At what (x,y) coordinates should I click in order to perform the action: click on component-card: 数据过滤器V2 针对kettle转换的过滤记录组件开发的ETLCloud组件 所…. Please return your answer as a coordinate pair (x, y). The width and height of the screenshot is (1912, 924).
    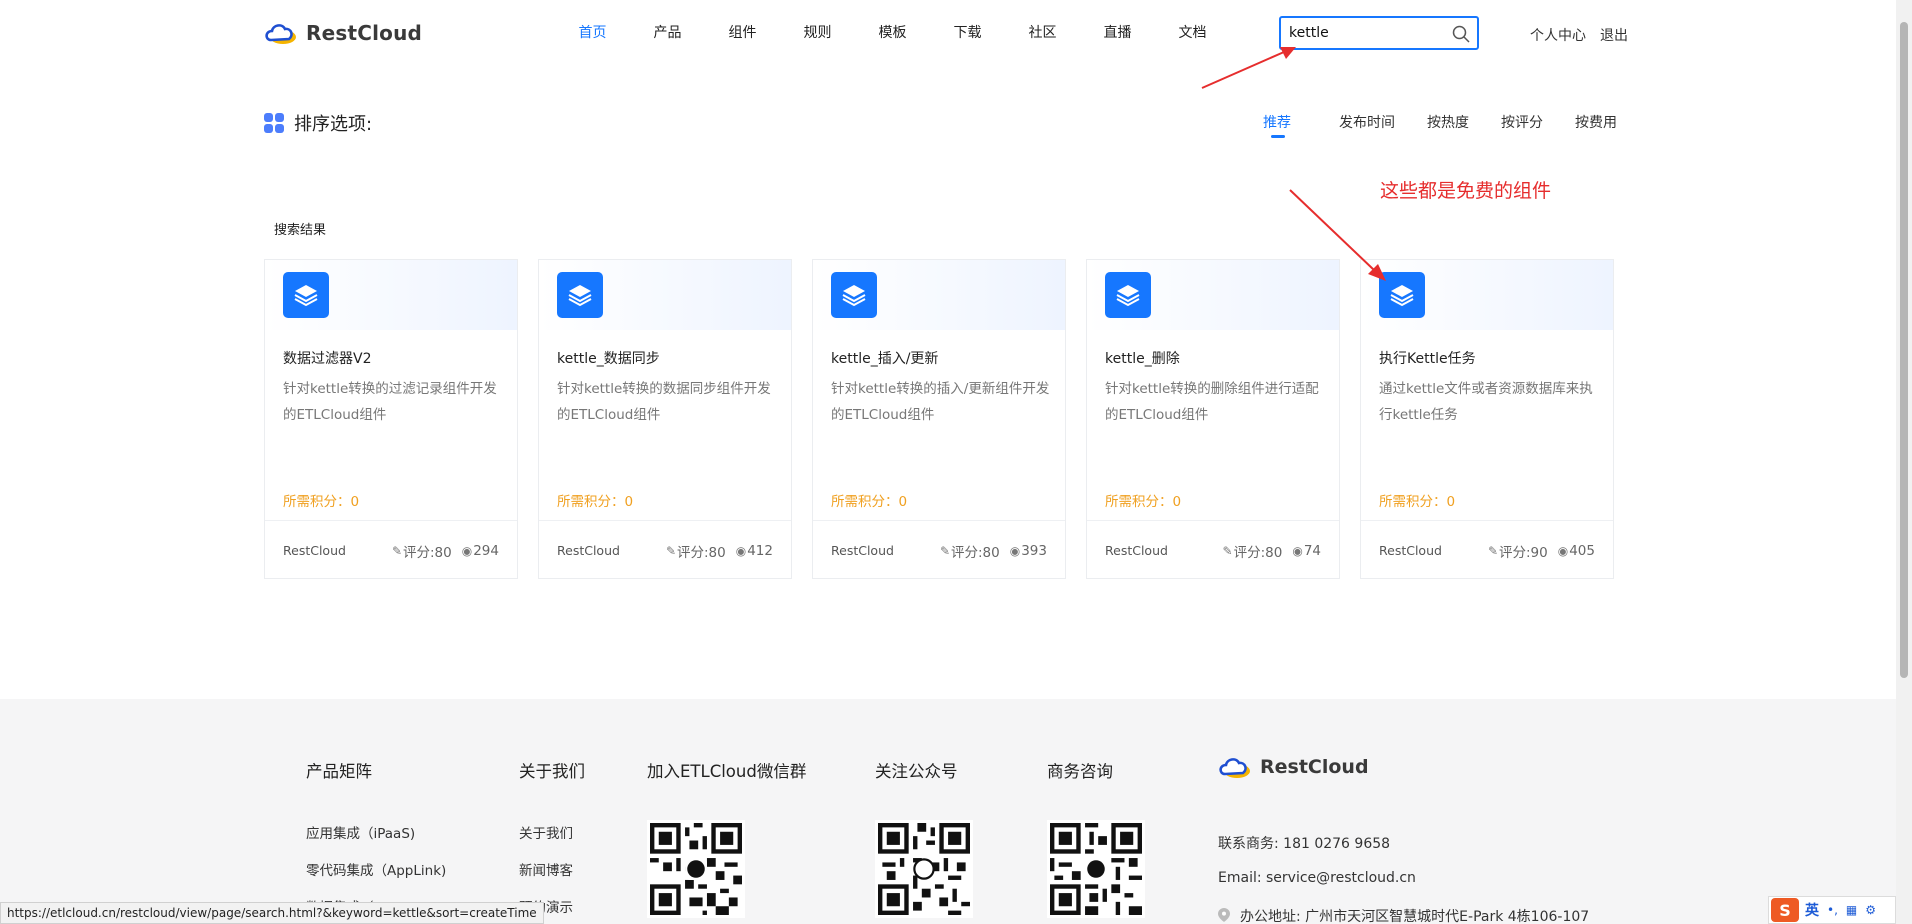
    Looking at the image, I should click on (391, 419).